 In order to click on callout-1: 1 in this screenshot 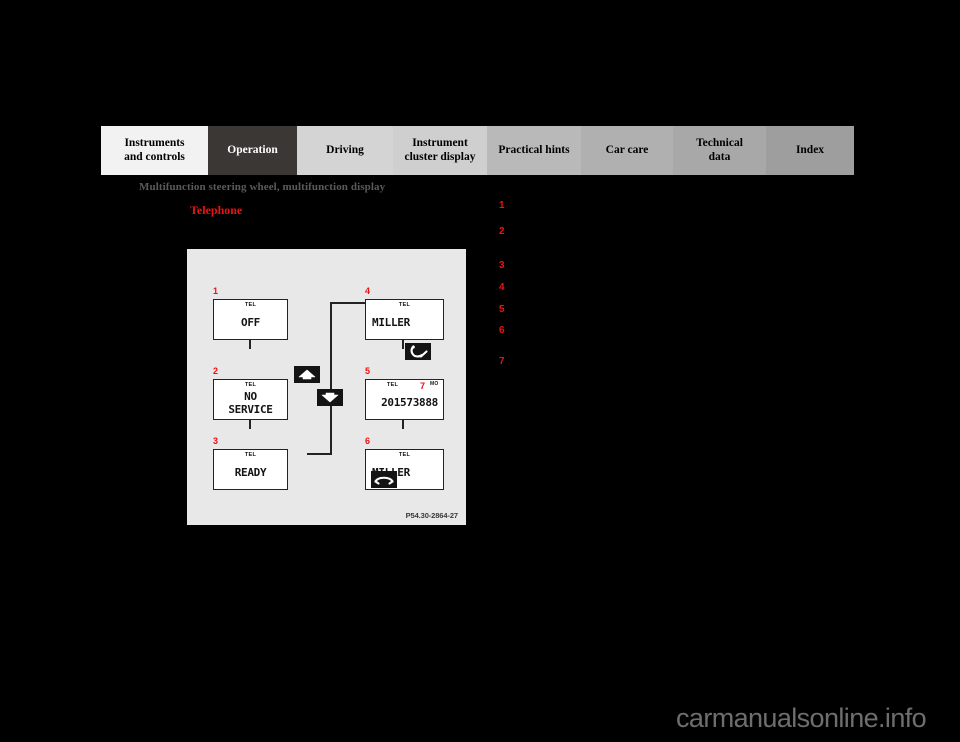, I will do `click(216, 291)`.